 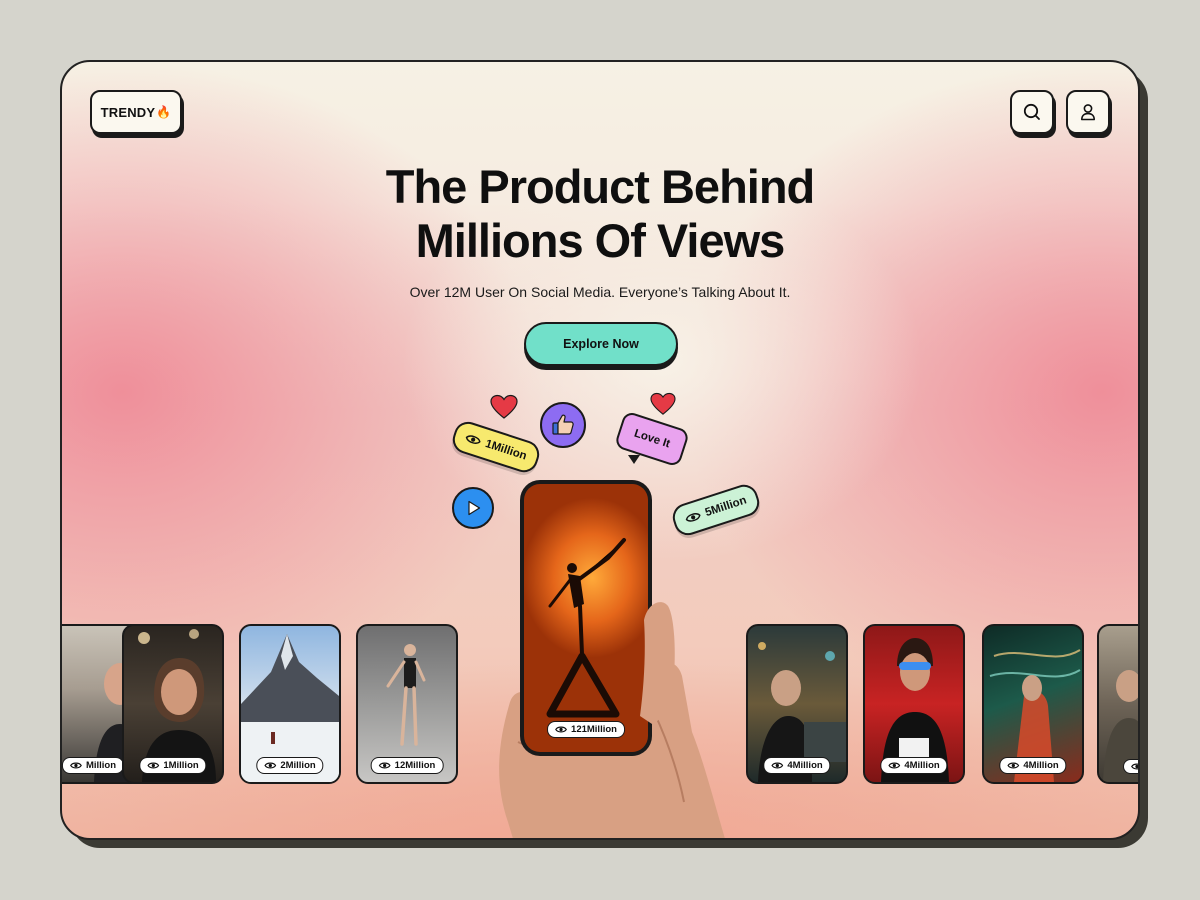 I want to click on user-icon, so click(x=1088, y=112).